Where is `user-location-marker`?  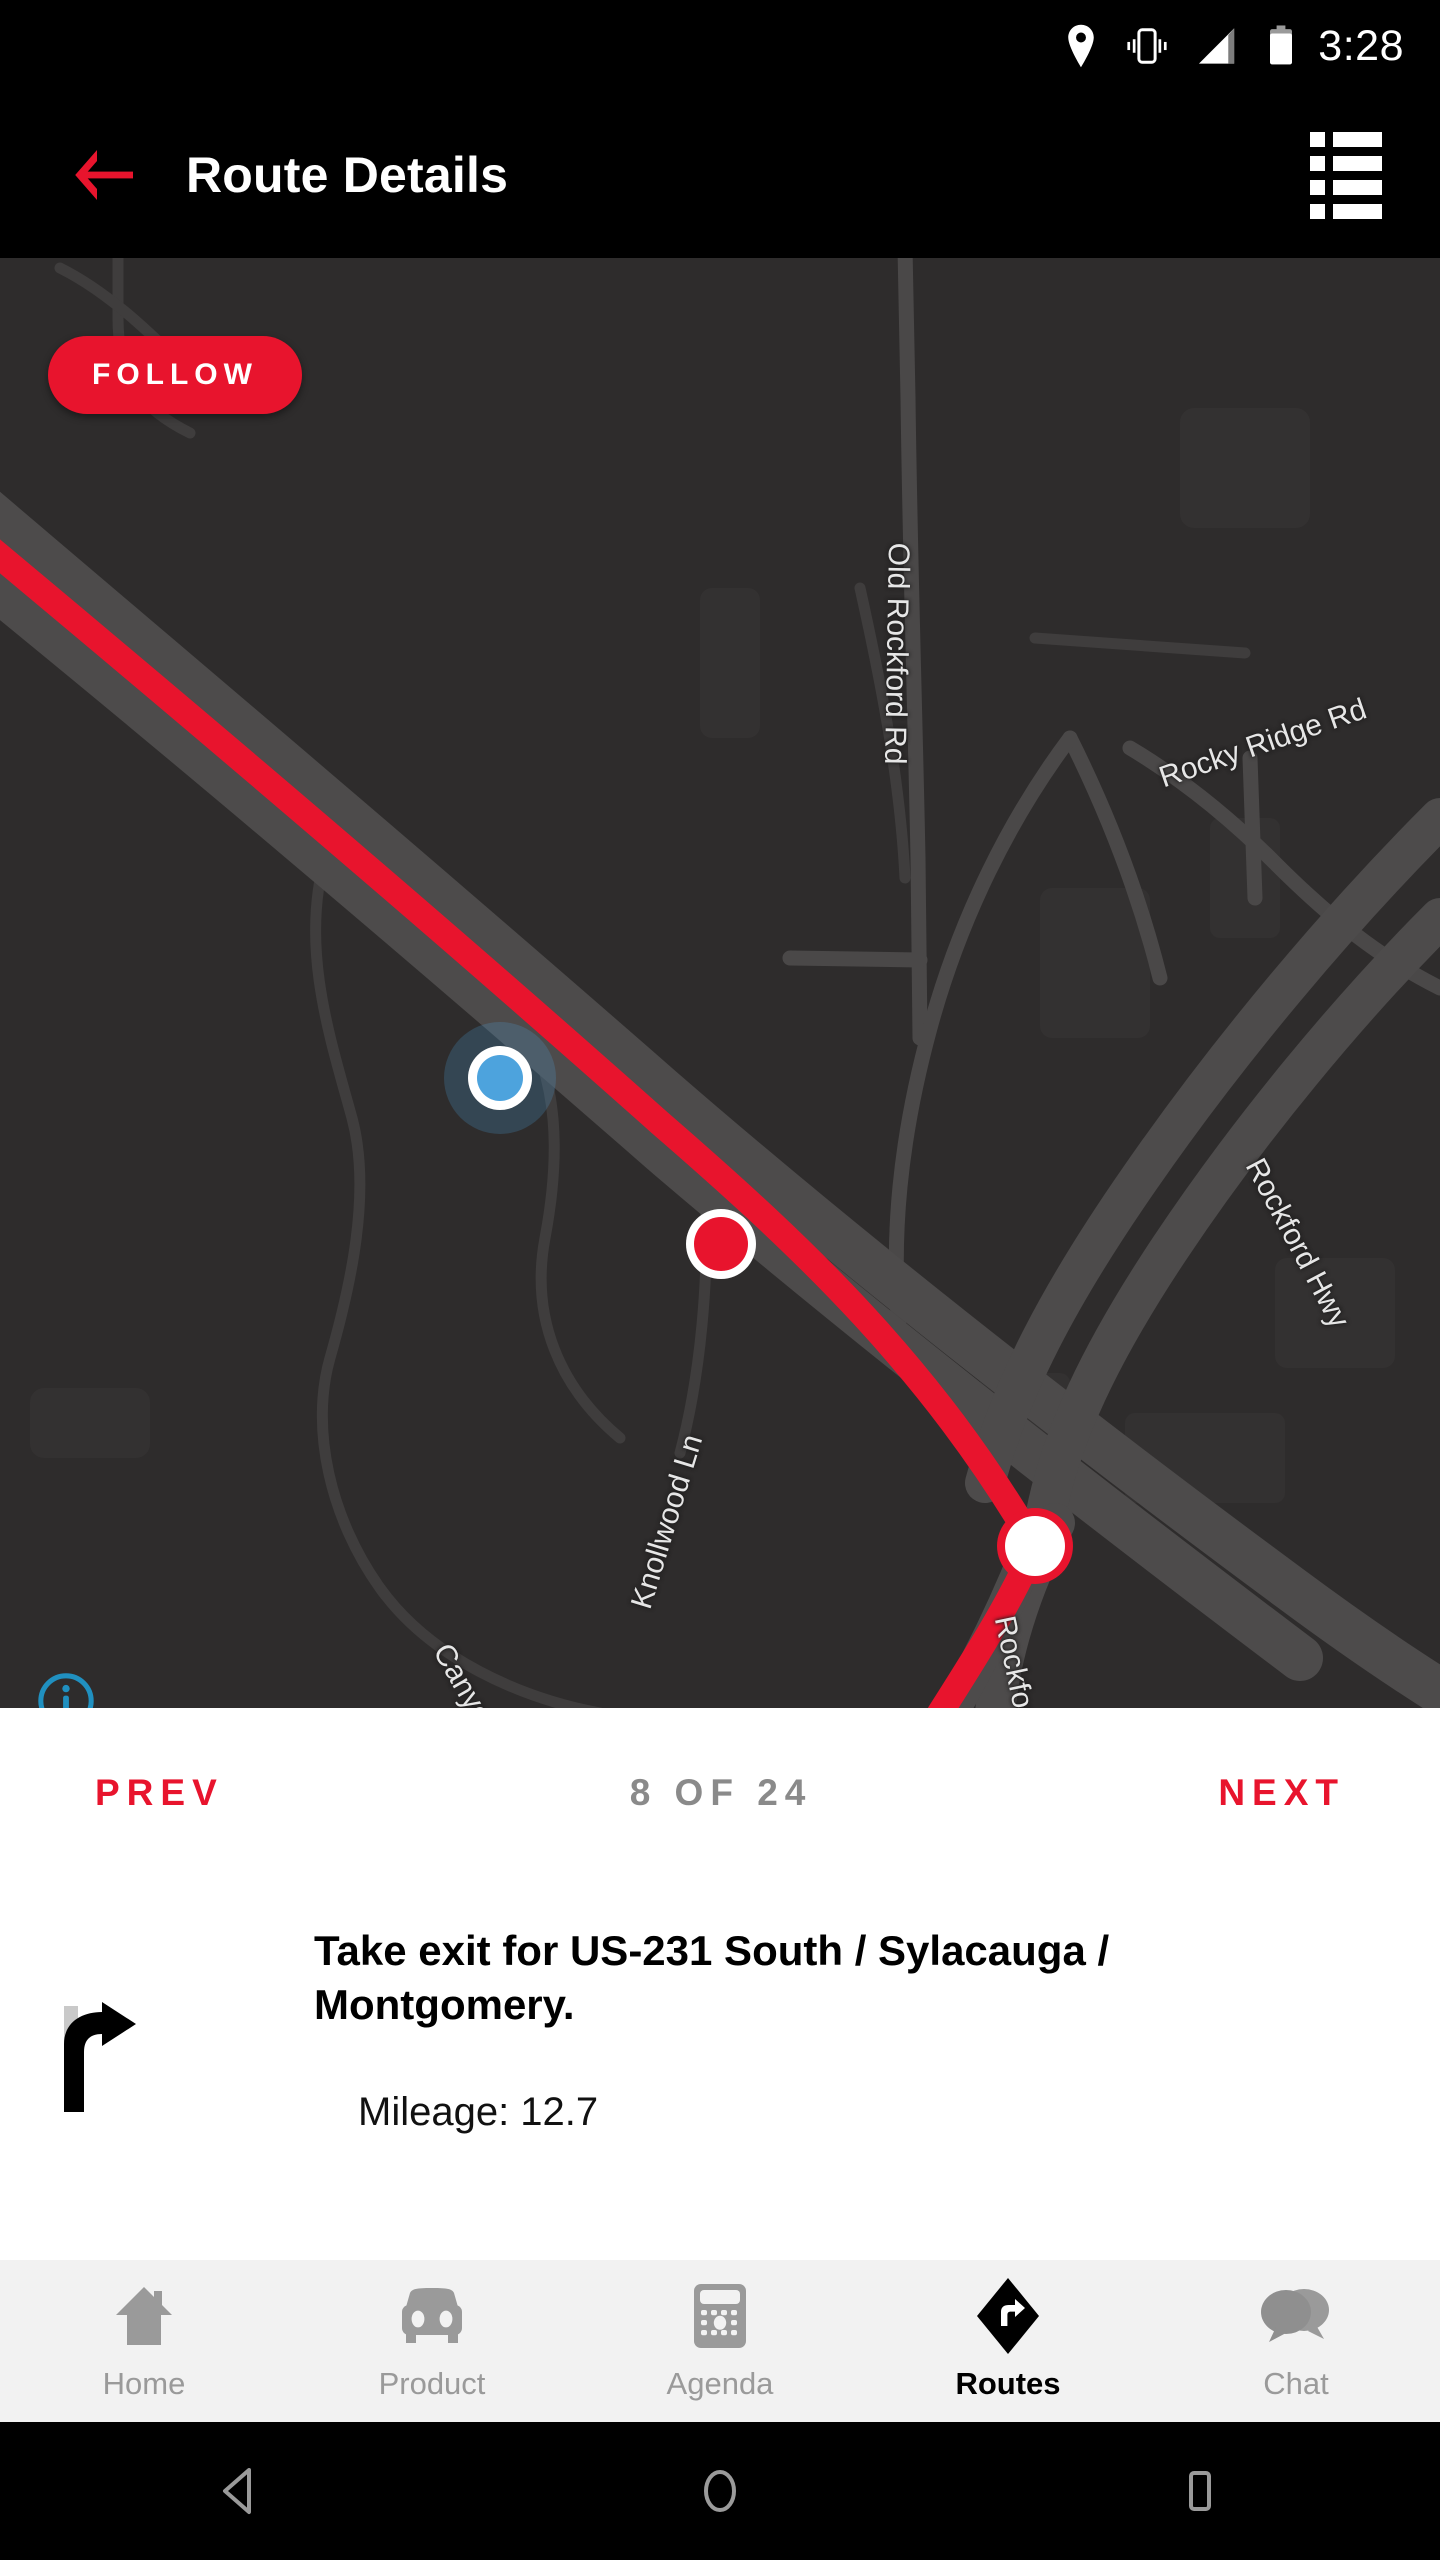 user-location-marker is located at coordinates (500, 1078).